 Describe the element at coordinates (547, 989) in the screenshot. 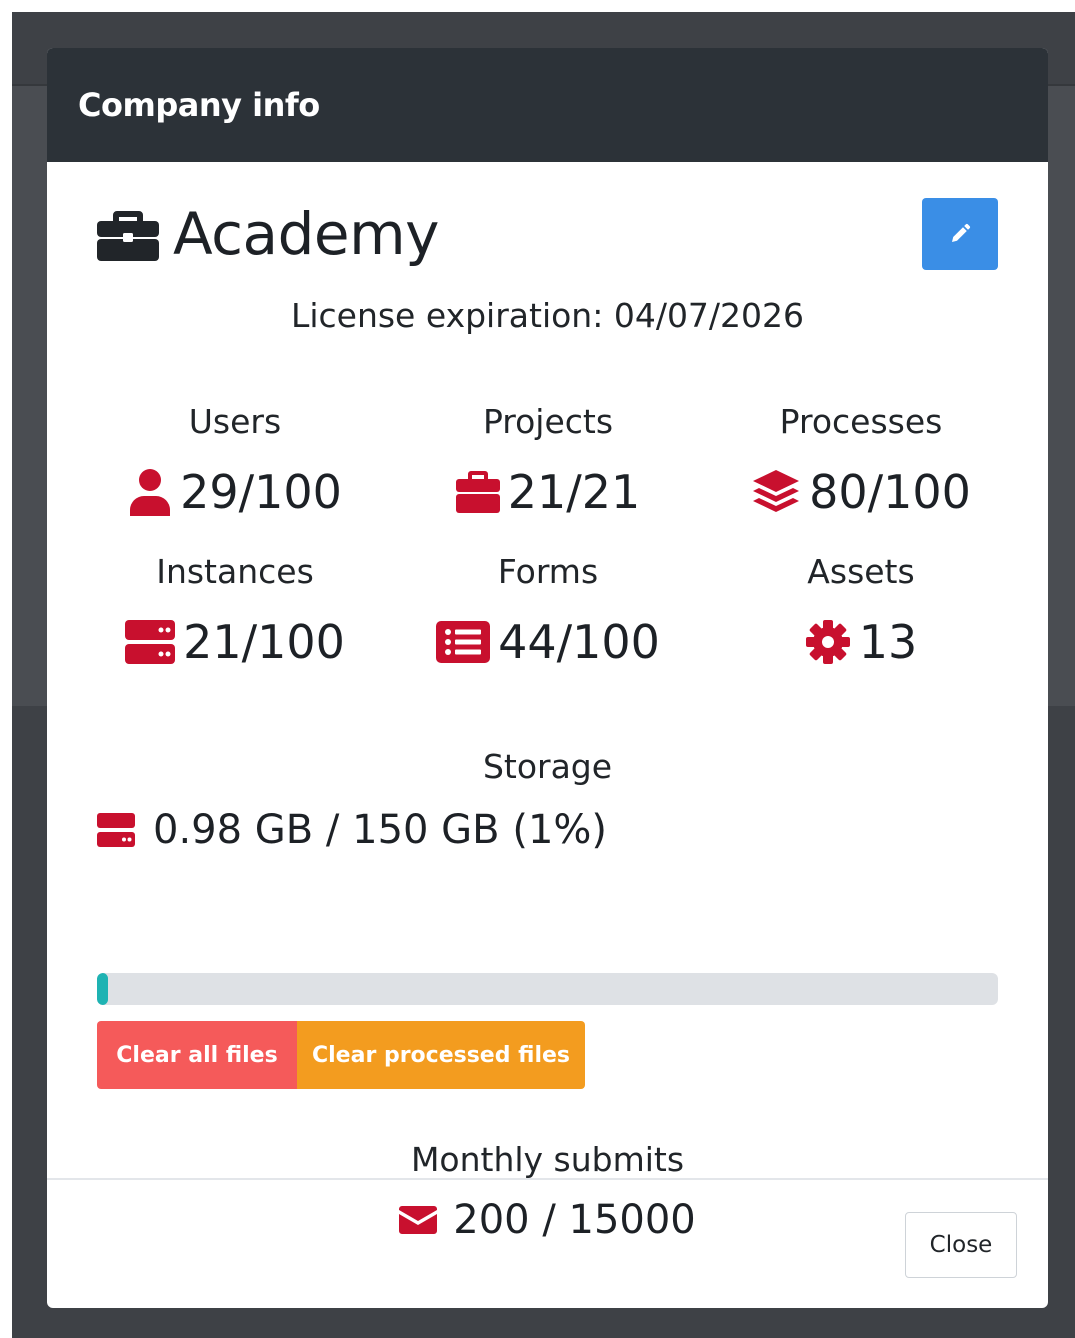

I see `storage-progress-bar` at that location.